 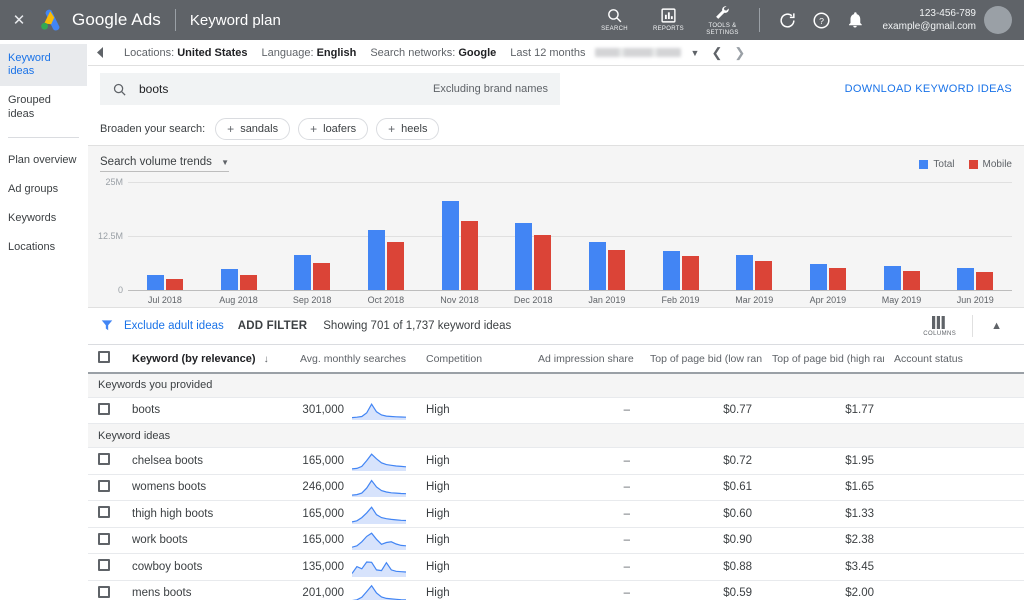 What do you see at coordinates (716, 53) in the screenshot?
I see `previous-period-icon: ❮` at bounding box center [716, 53].